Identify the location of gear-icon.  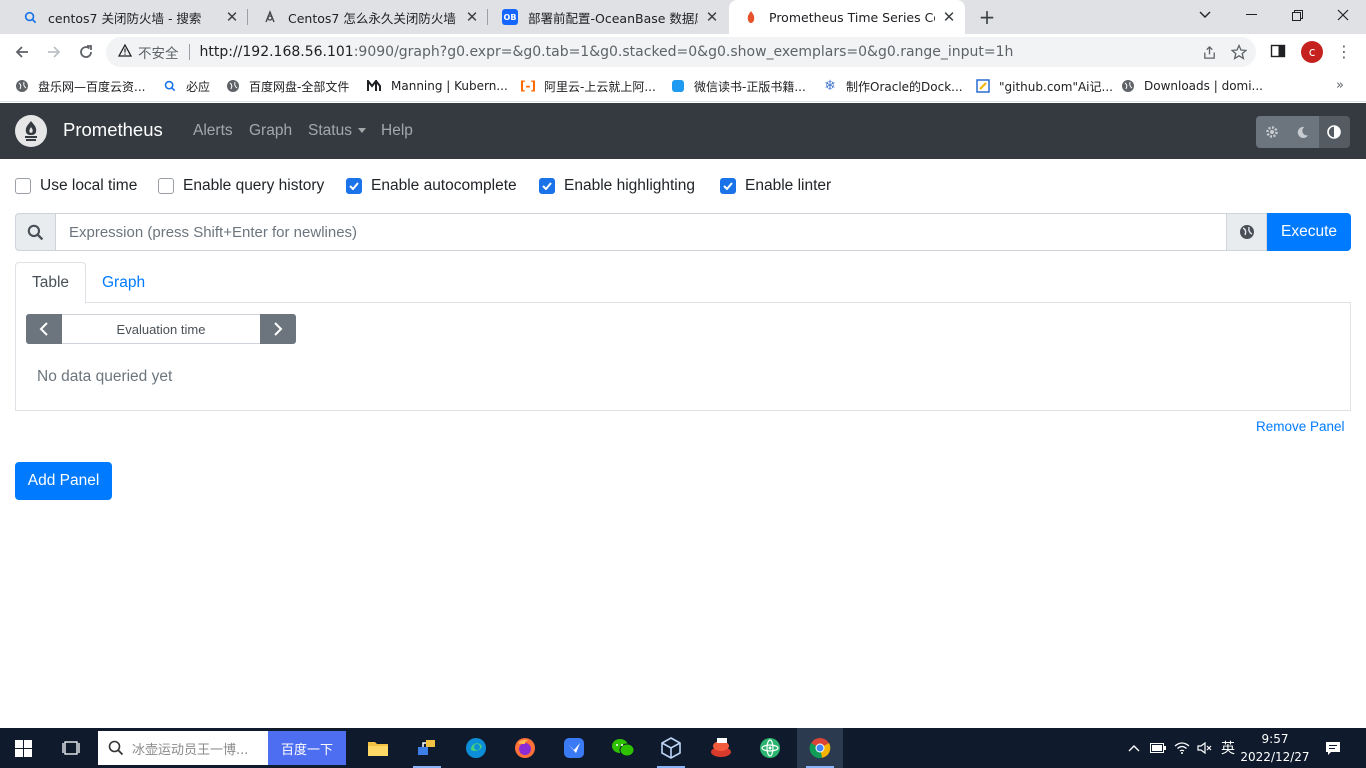
(1272, 132).